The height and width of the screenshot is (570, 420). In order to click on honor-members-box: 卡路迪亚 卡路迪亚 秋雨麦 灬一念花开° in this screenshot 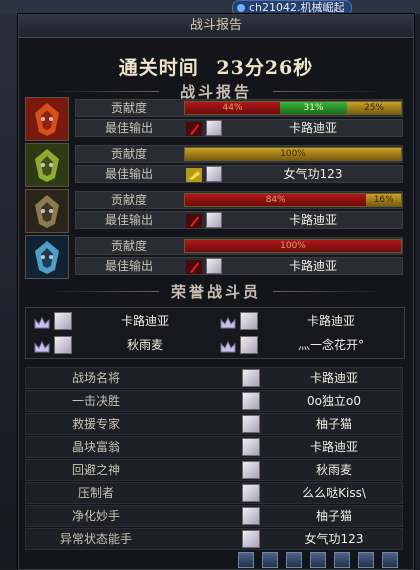, I will do `click(215, 333)`.